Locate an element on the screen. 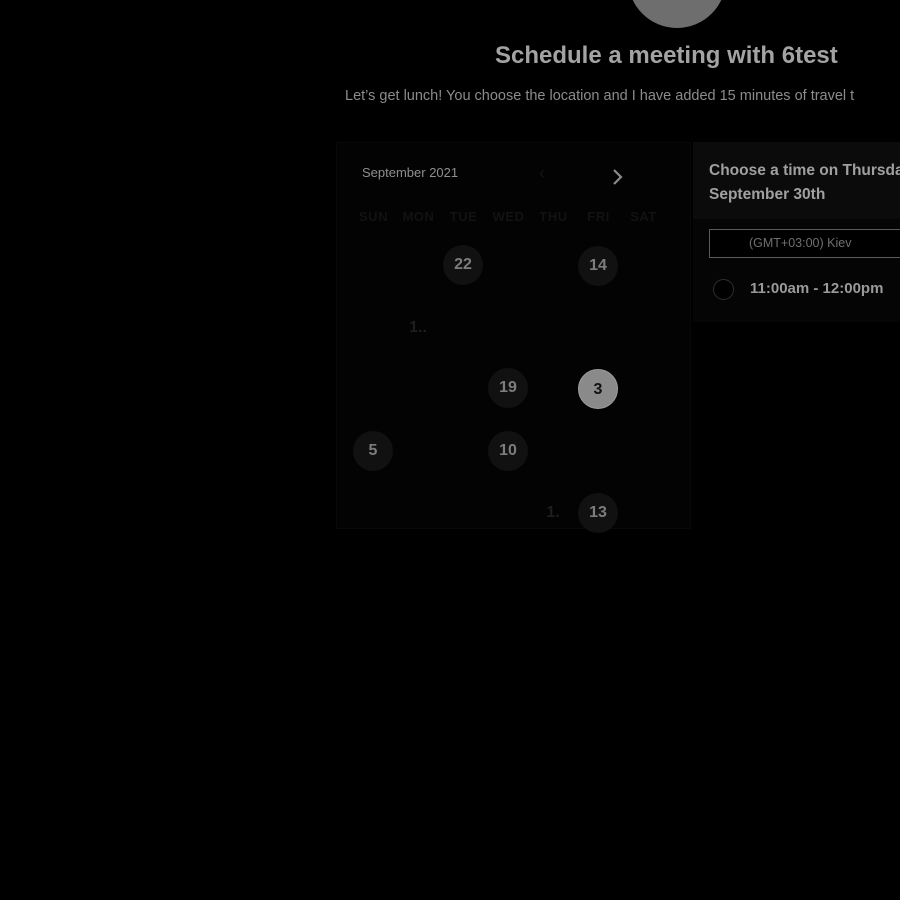  weekday-label: SUN is located at coordinates (373, 216).